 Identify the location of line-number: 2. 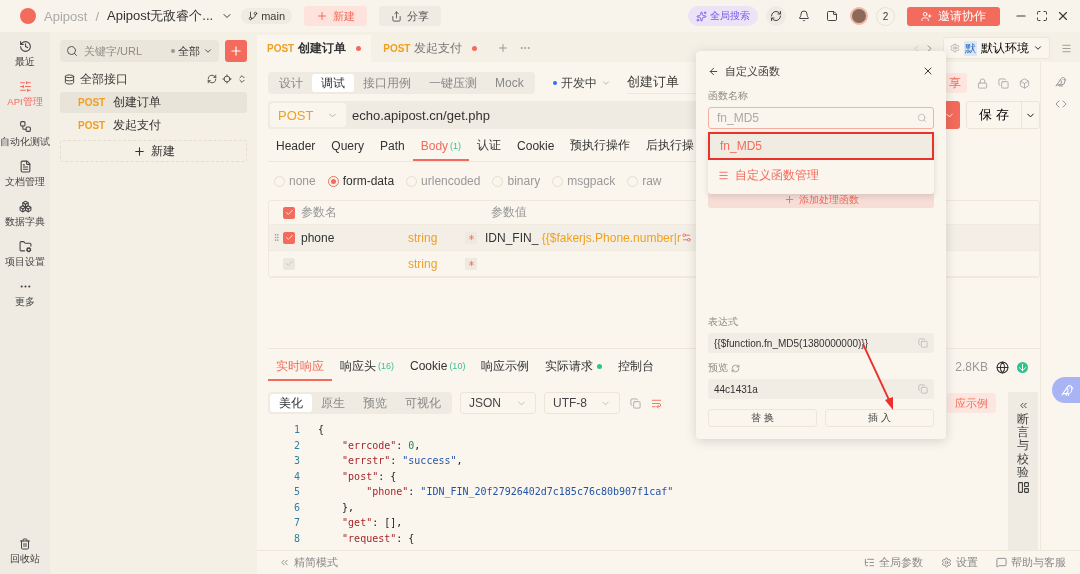
(296, 445).